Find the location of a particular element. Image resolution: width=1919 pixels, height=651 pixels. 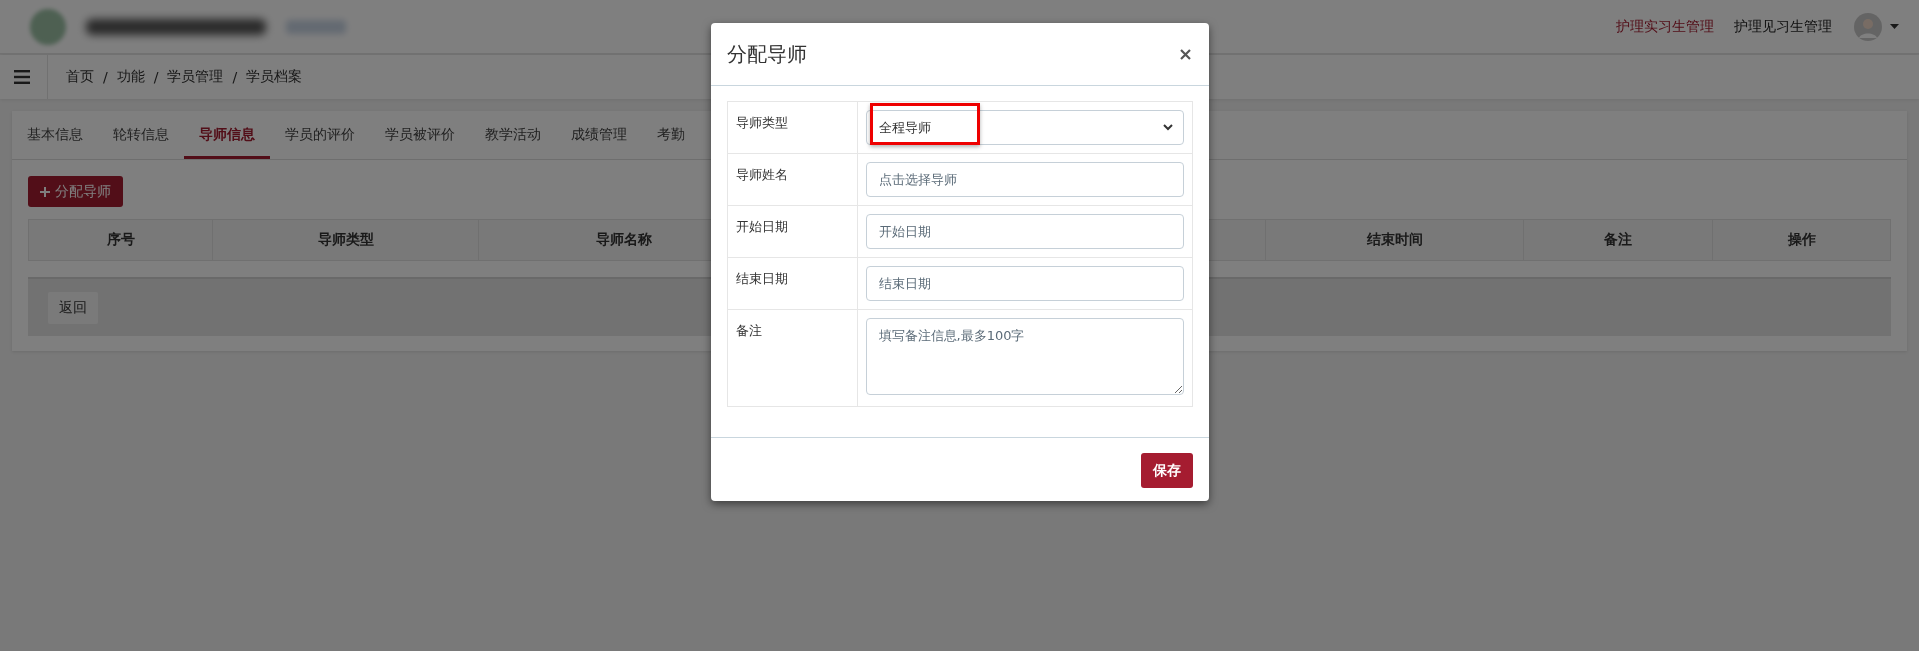

tab: 基本信息 is located at coordinates (55, 135).